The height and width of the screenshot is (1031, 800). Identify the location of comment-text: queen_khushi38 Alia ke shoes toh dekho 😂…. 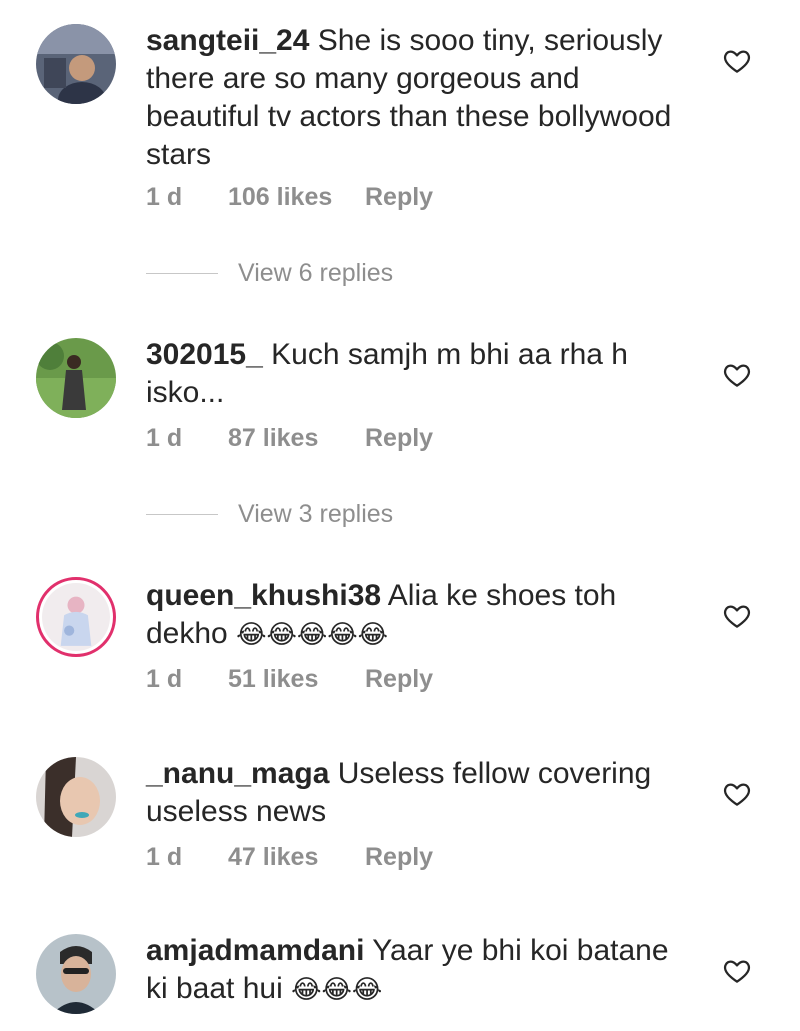
(416, 615).